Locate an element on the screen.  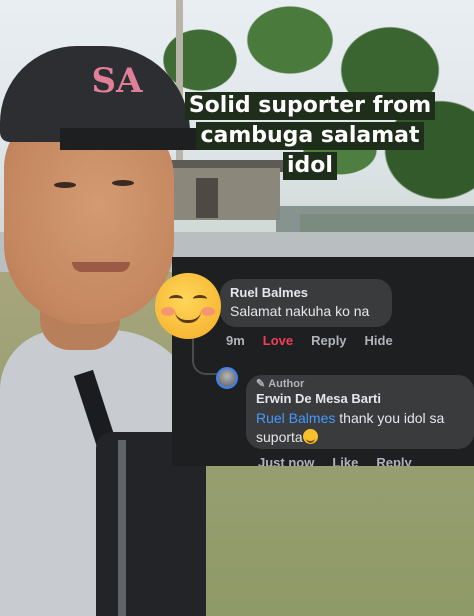
emoji-smile is located at coordinates (188, 317).